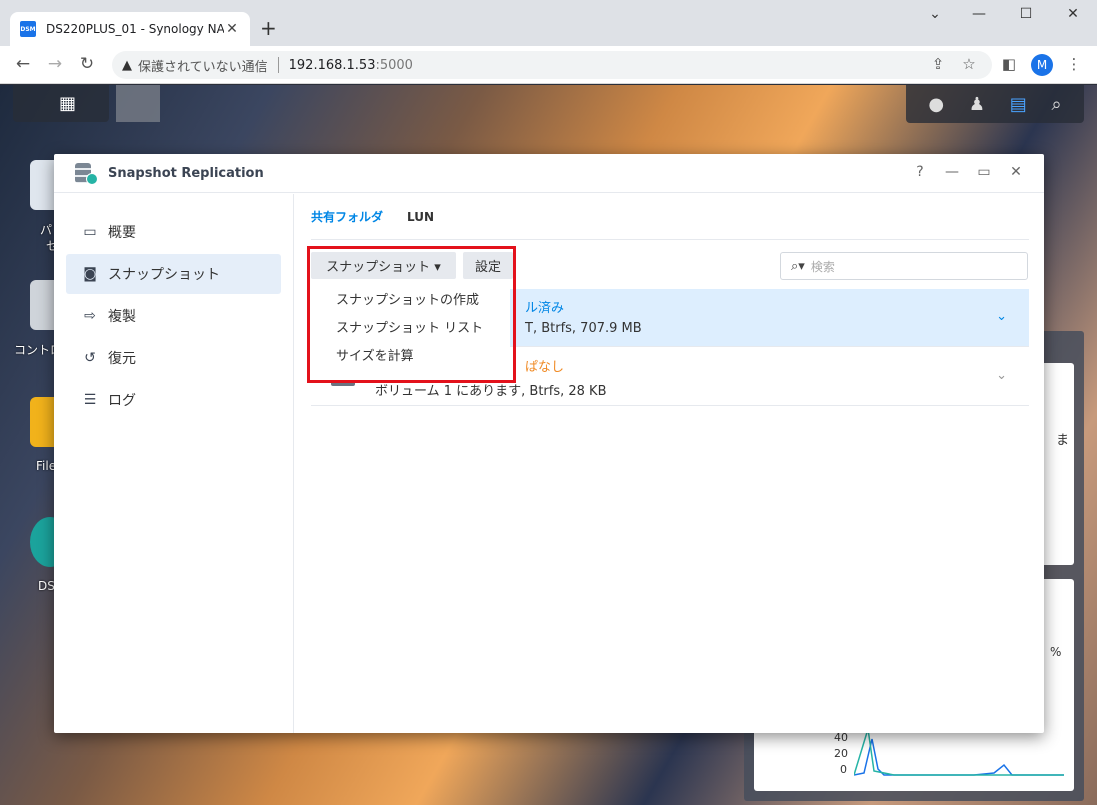 Image resolution: width=1097 pixels, height=805 pixels. Describe the element at coordinates (1056, 652) in the screenshot. I see `widget-text: %` at that location.